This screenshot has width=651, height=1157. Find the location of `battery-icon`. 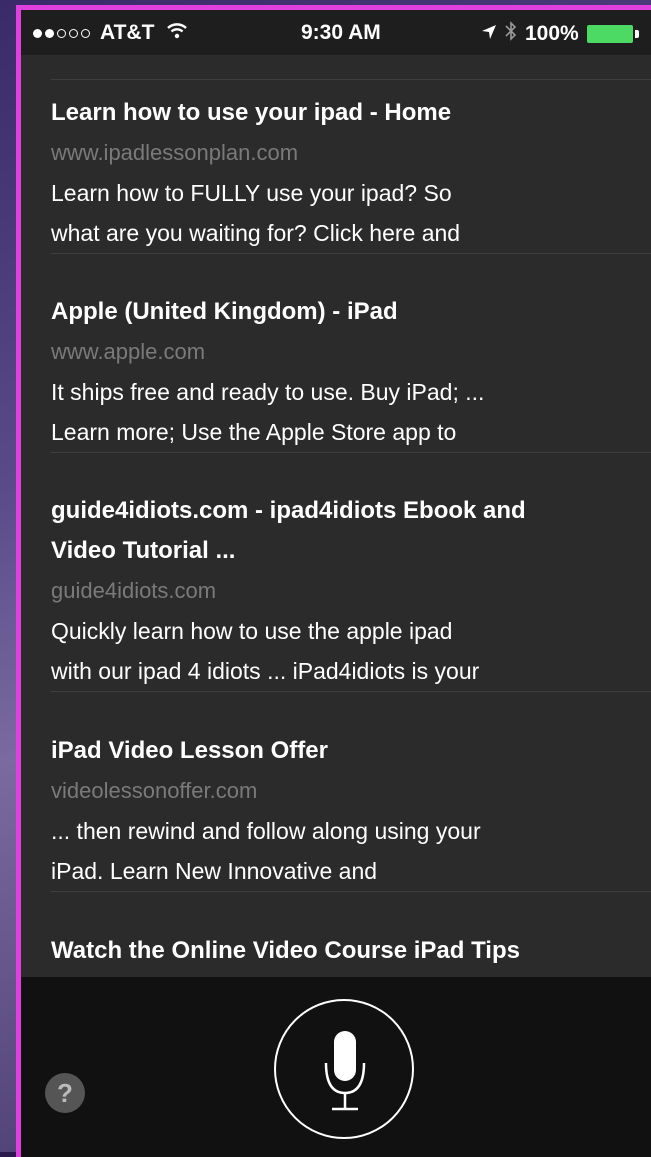

battery-icon is located at coordinates (612, 34).